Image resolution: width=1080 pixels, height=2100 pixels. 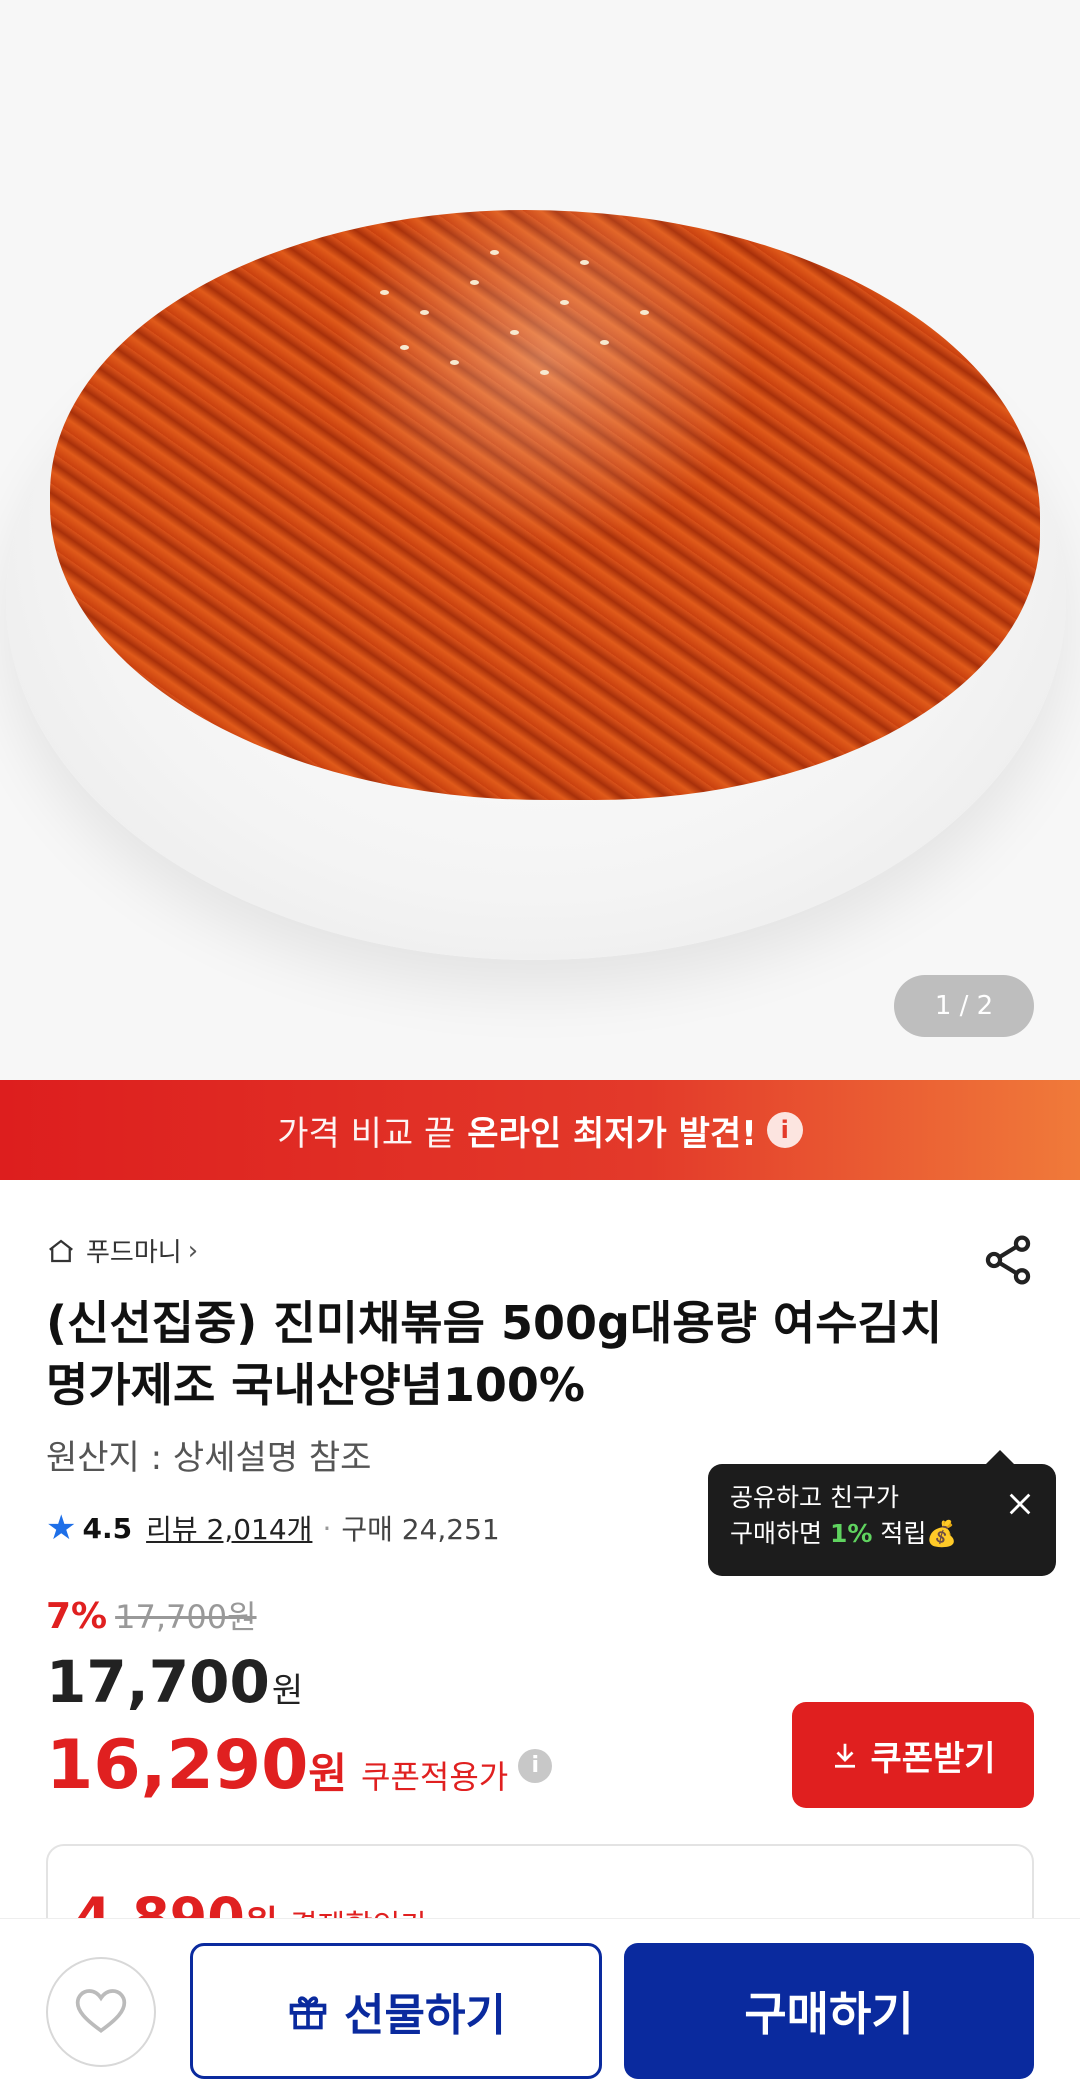 What do you see at coordinates (193, 1250) in the screenshot?
I see `chevron-right-icon: ›` at bounding box center [193, 1250].